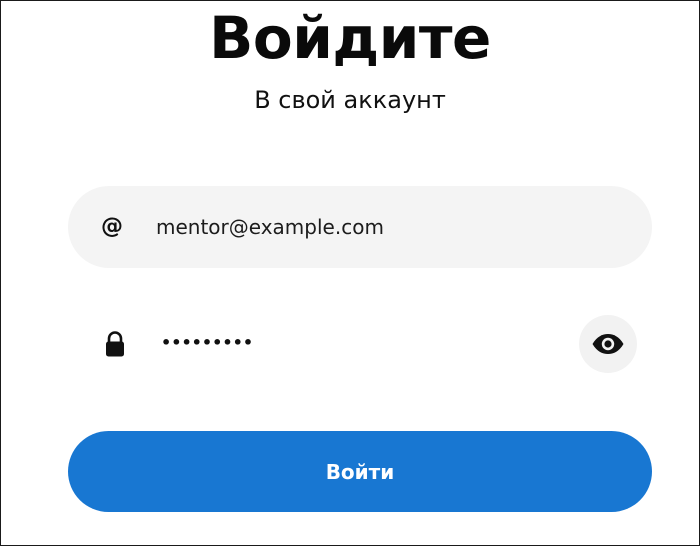 This screenshot has height=546, width=700. Describe the element at coordinates (360, 344) in the screenshot. I see `password-field: •••••••••` at that location.